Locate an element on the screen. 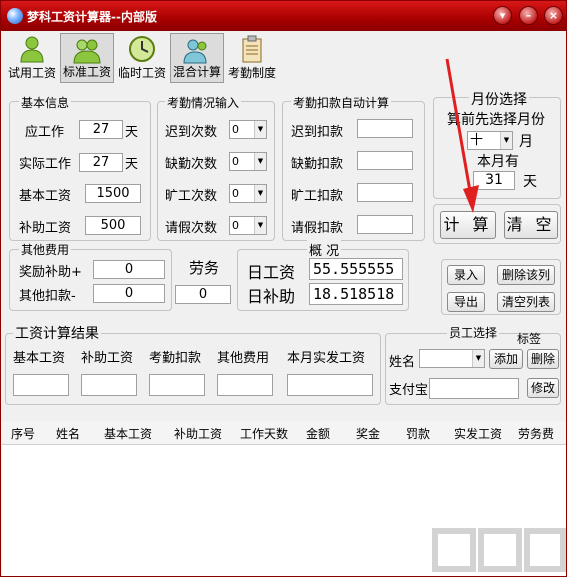  tag-label: 标签 is located at coordinates (529, 339).